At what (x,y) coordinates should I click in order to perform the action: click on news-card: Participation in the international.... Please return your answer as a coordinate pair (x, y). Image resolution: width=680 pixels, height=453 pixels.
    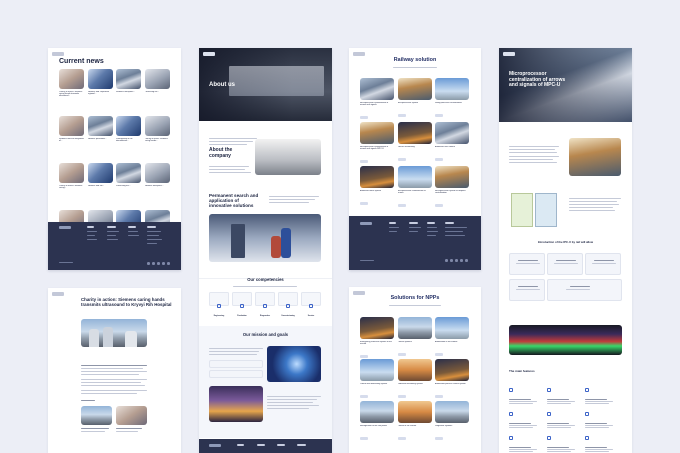
    Looking at the image, I should click on (128, 129).